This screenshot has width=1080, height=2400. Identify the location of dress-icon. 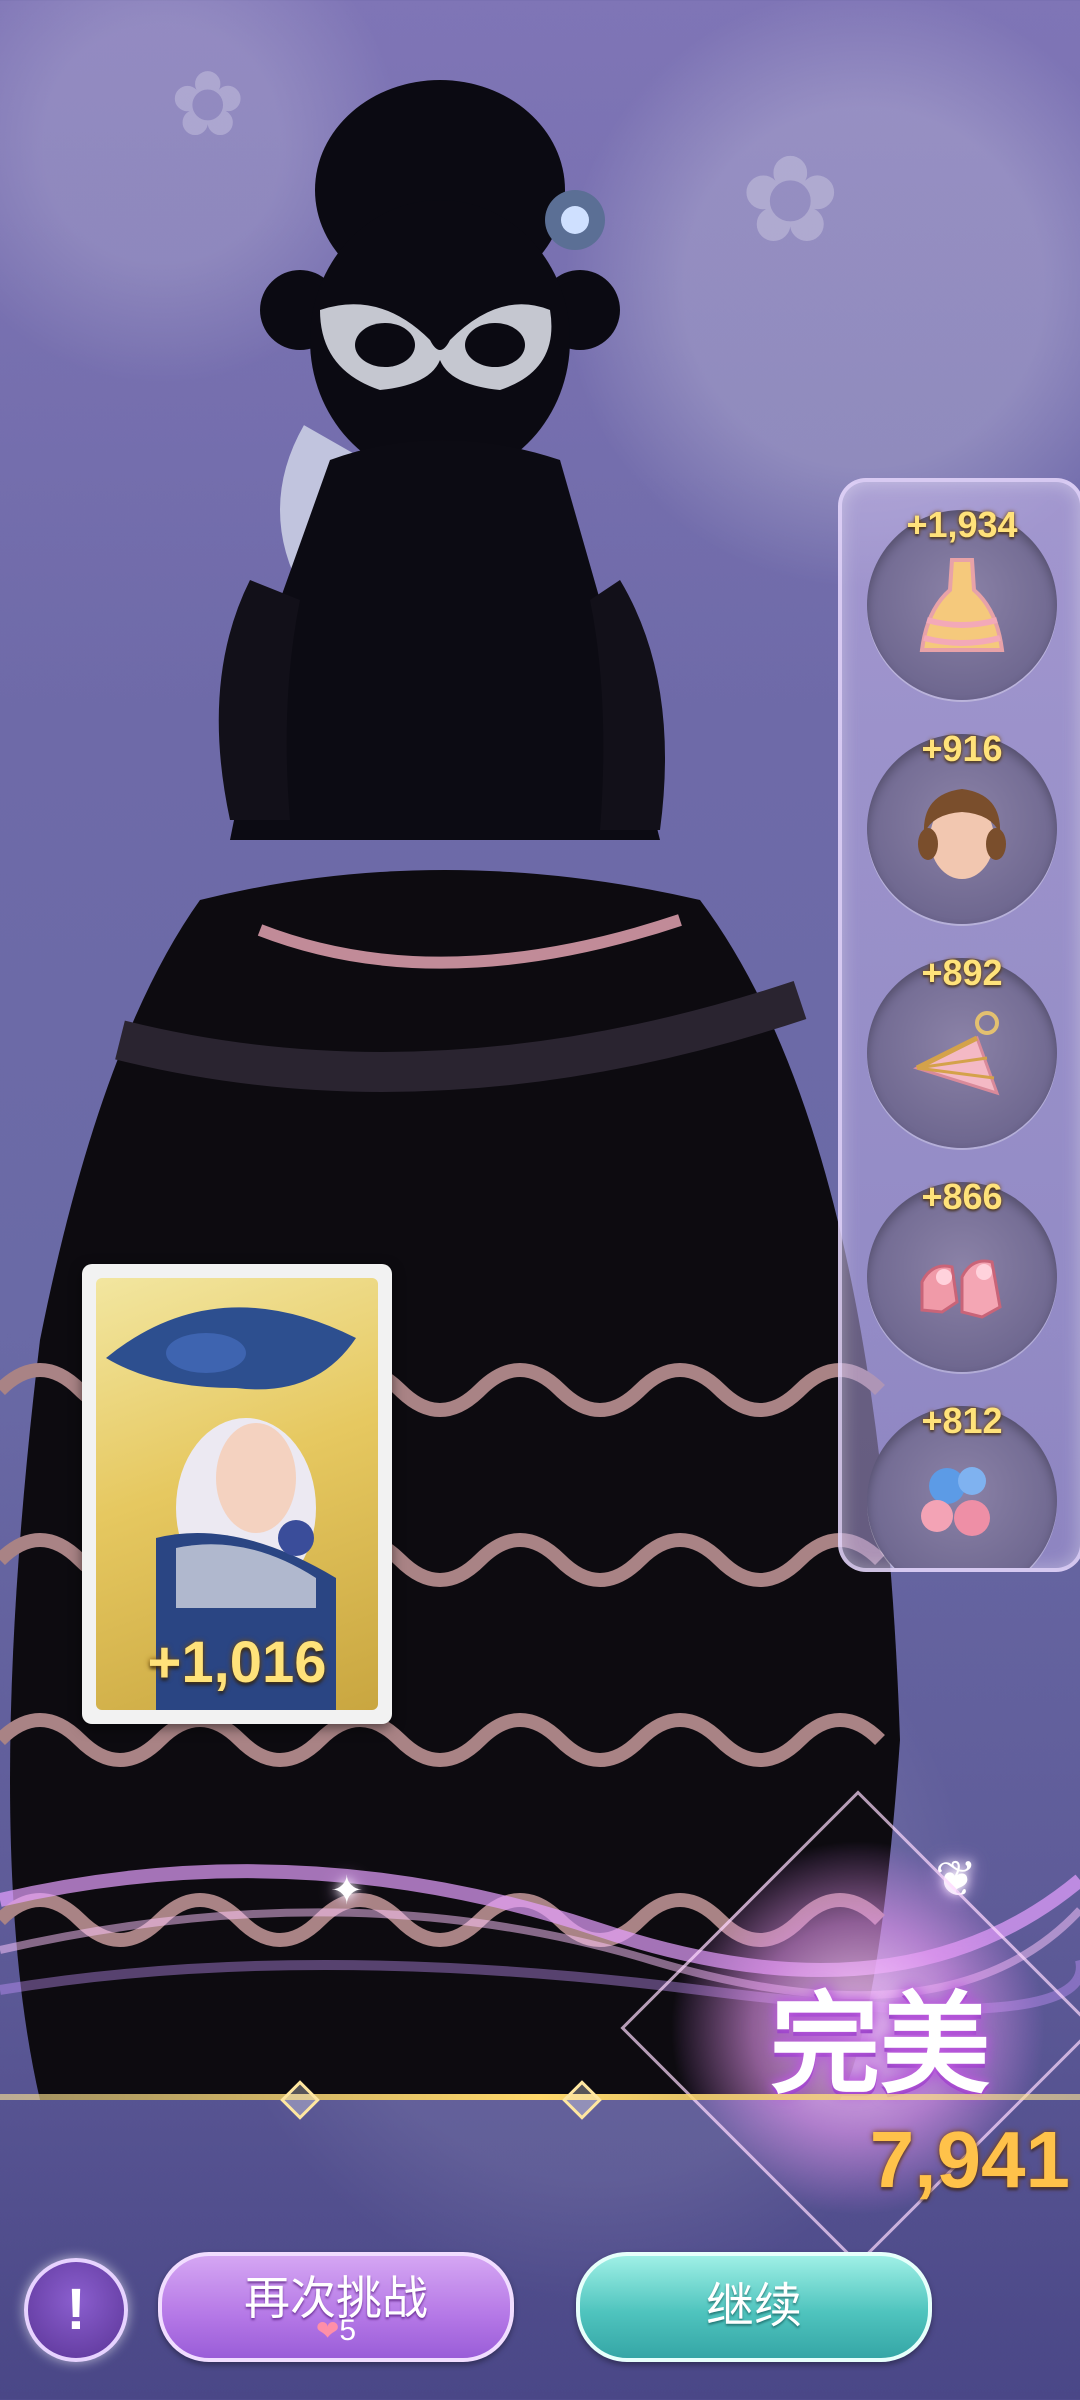
(962, 605).